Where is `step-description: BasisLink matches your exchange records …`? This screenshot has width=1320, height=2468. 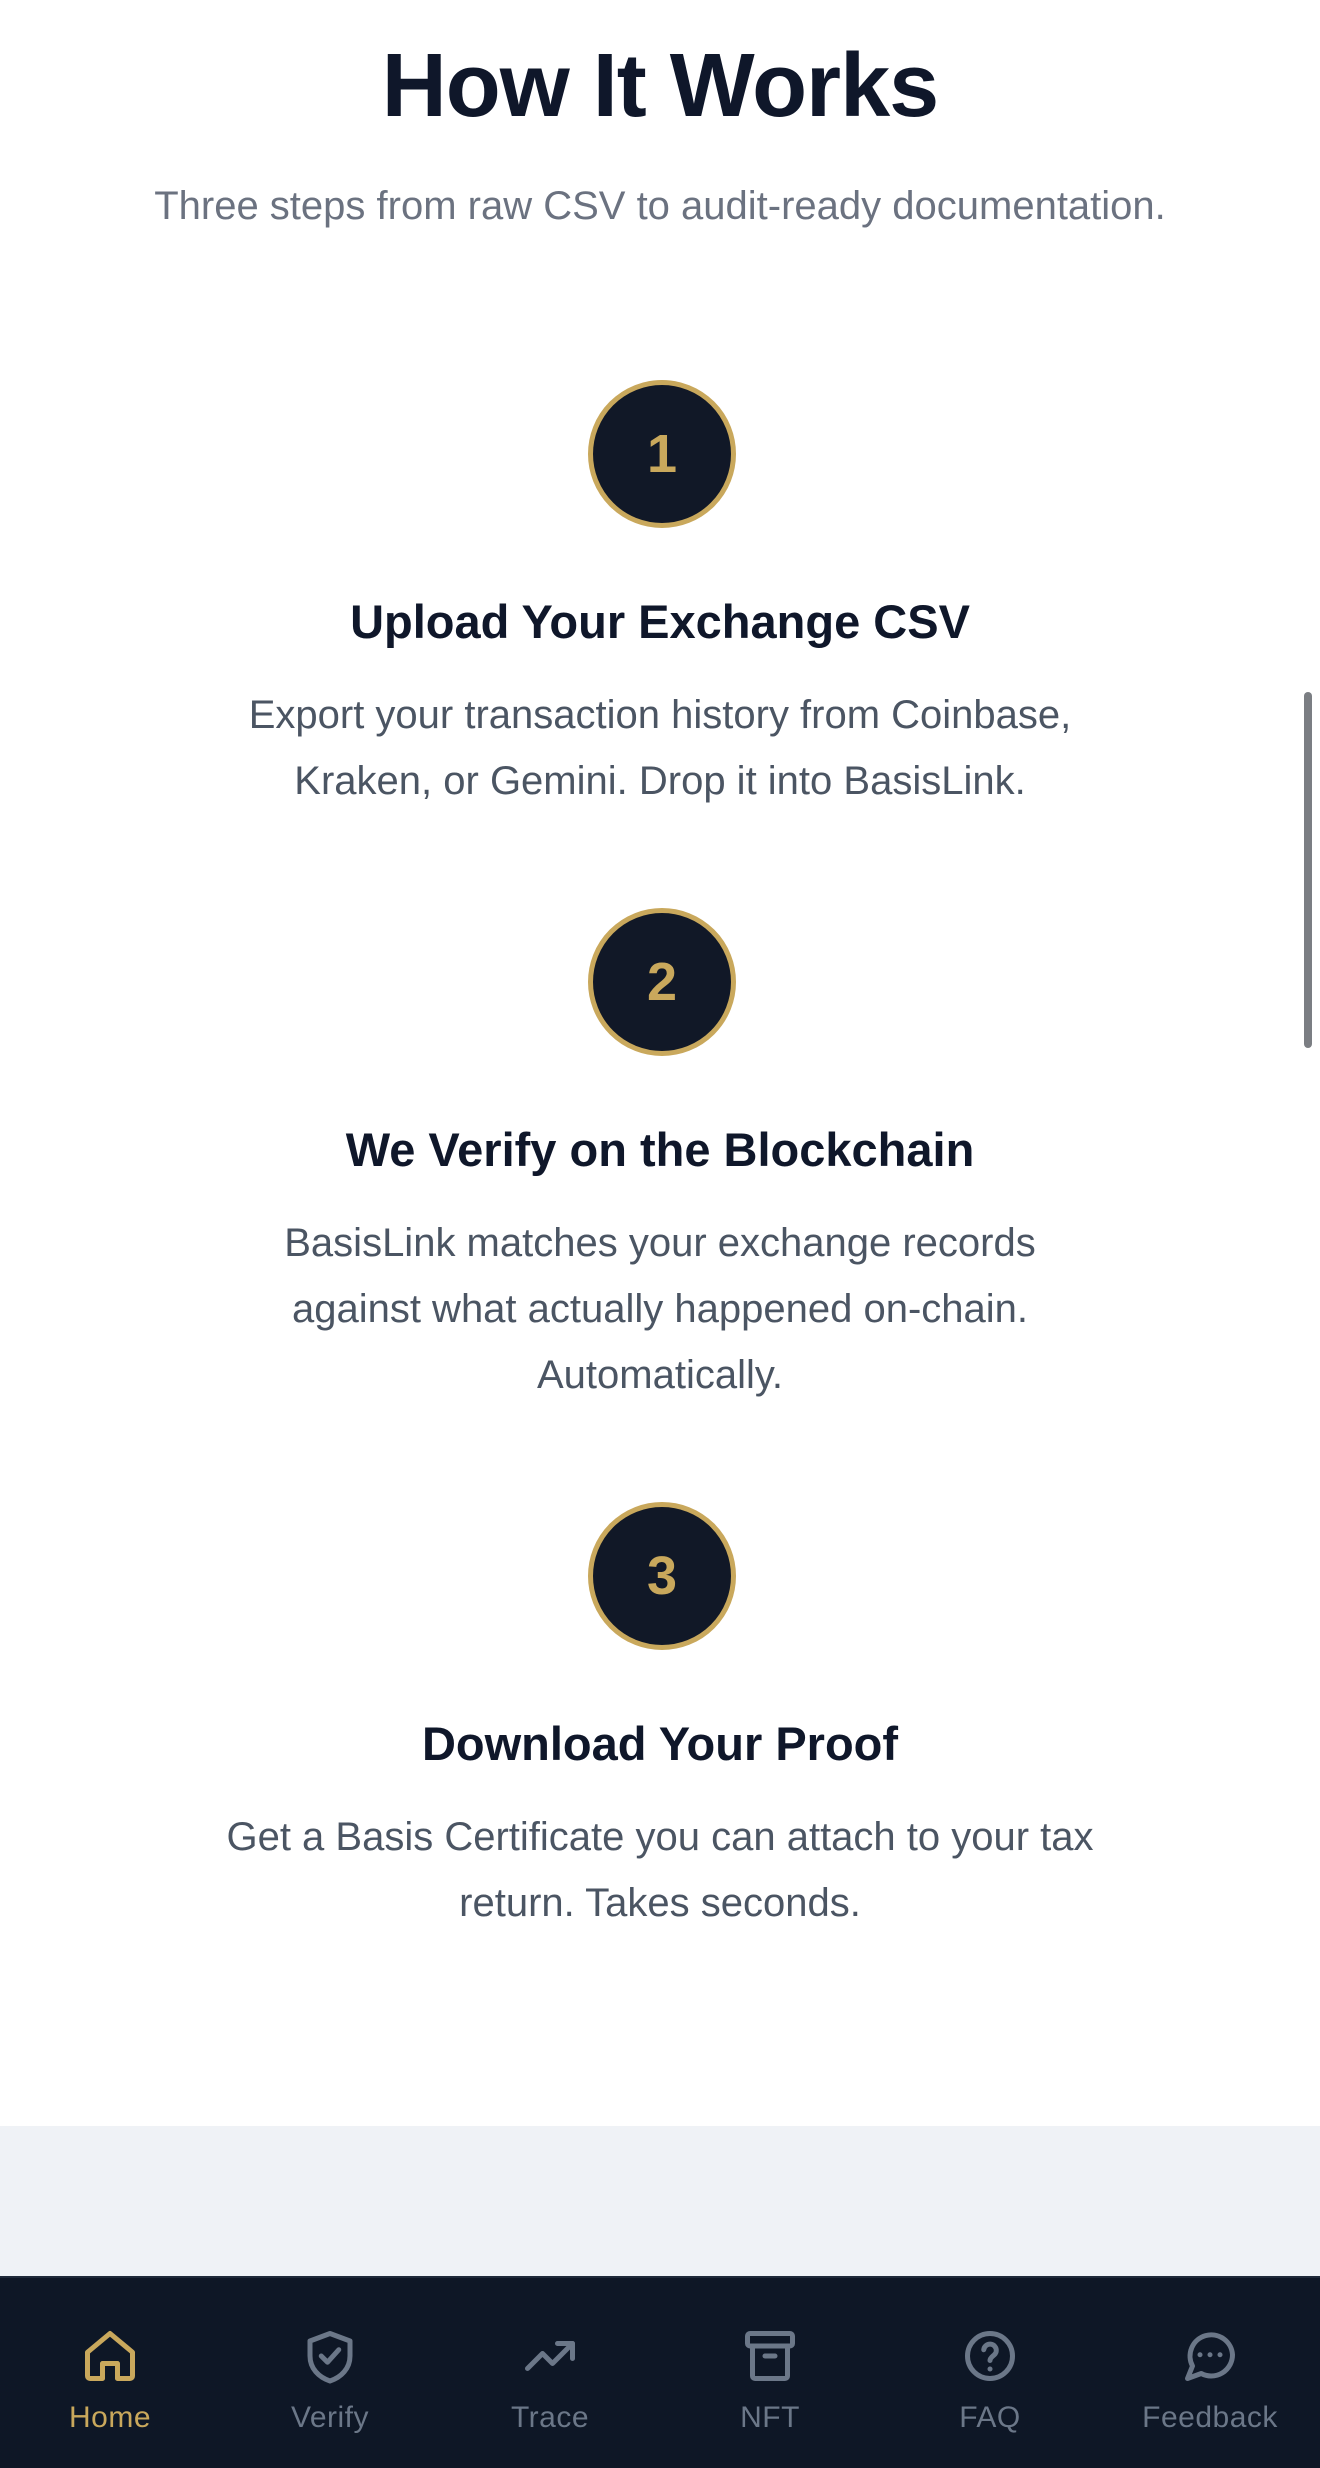
step-description: BasisLink matches your exchange records … is located at coordinates (660, 1309).